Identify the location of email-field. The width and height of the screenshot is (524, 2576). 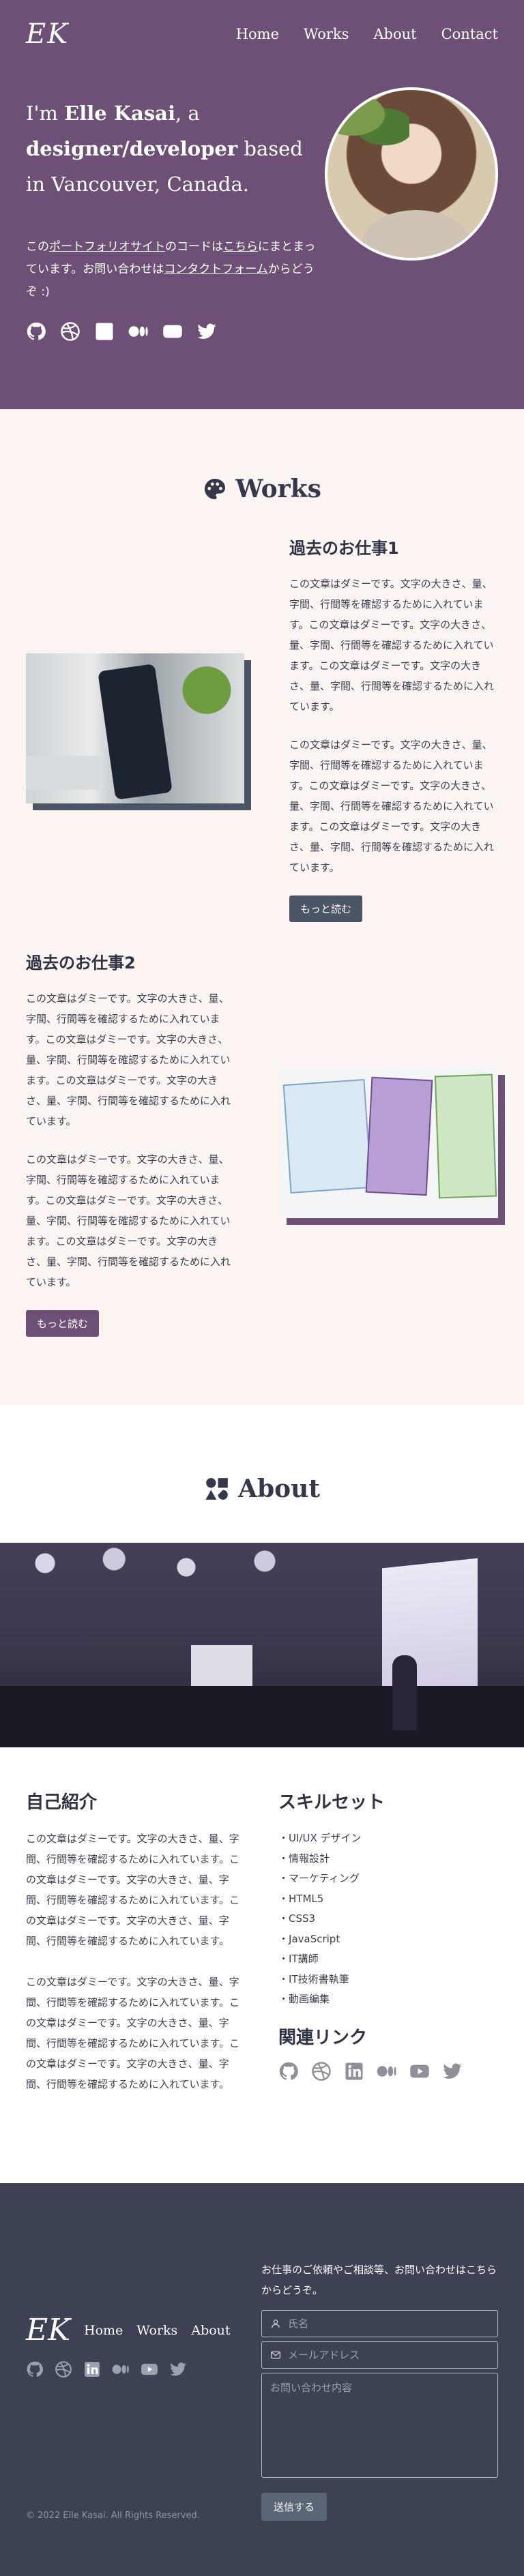
(379, 2355).